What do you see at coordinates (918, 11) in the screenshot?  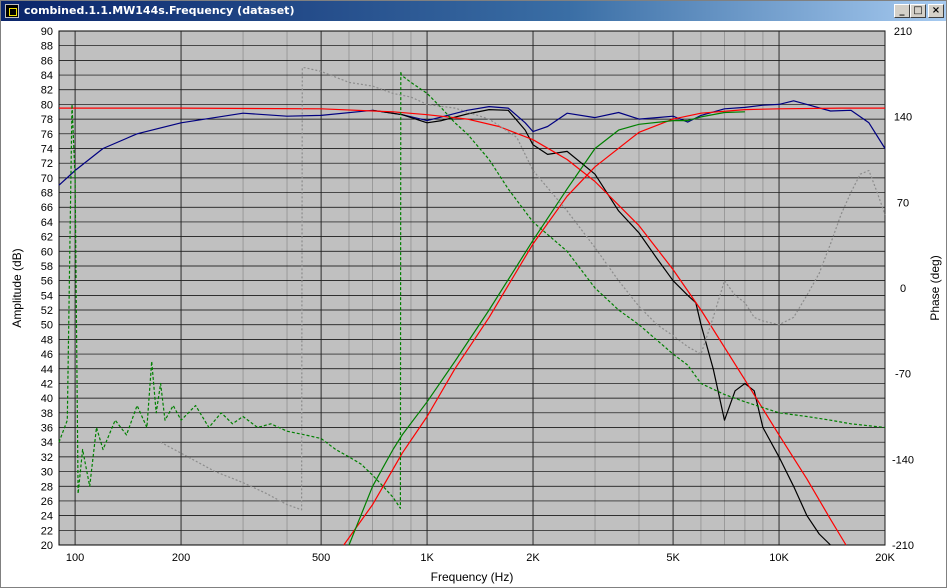 I see `maximize-button: □` at bounding box center [918, 11].